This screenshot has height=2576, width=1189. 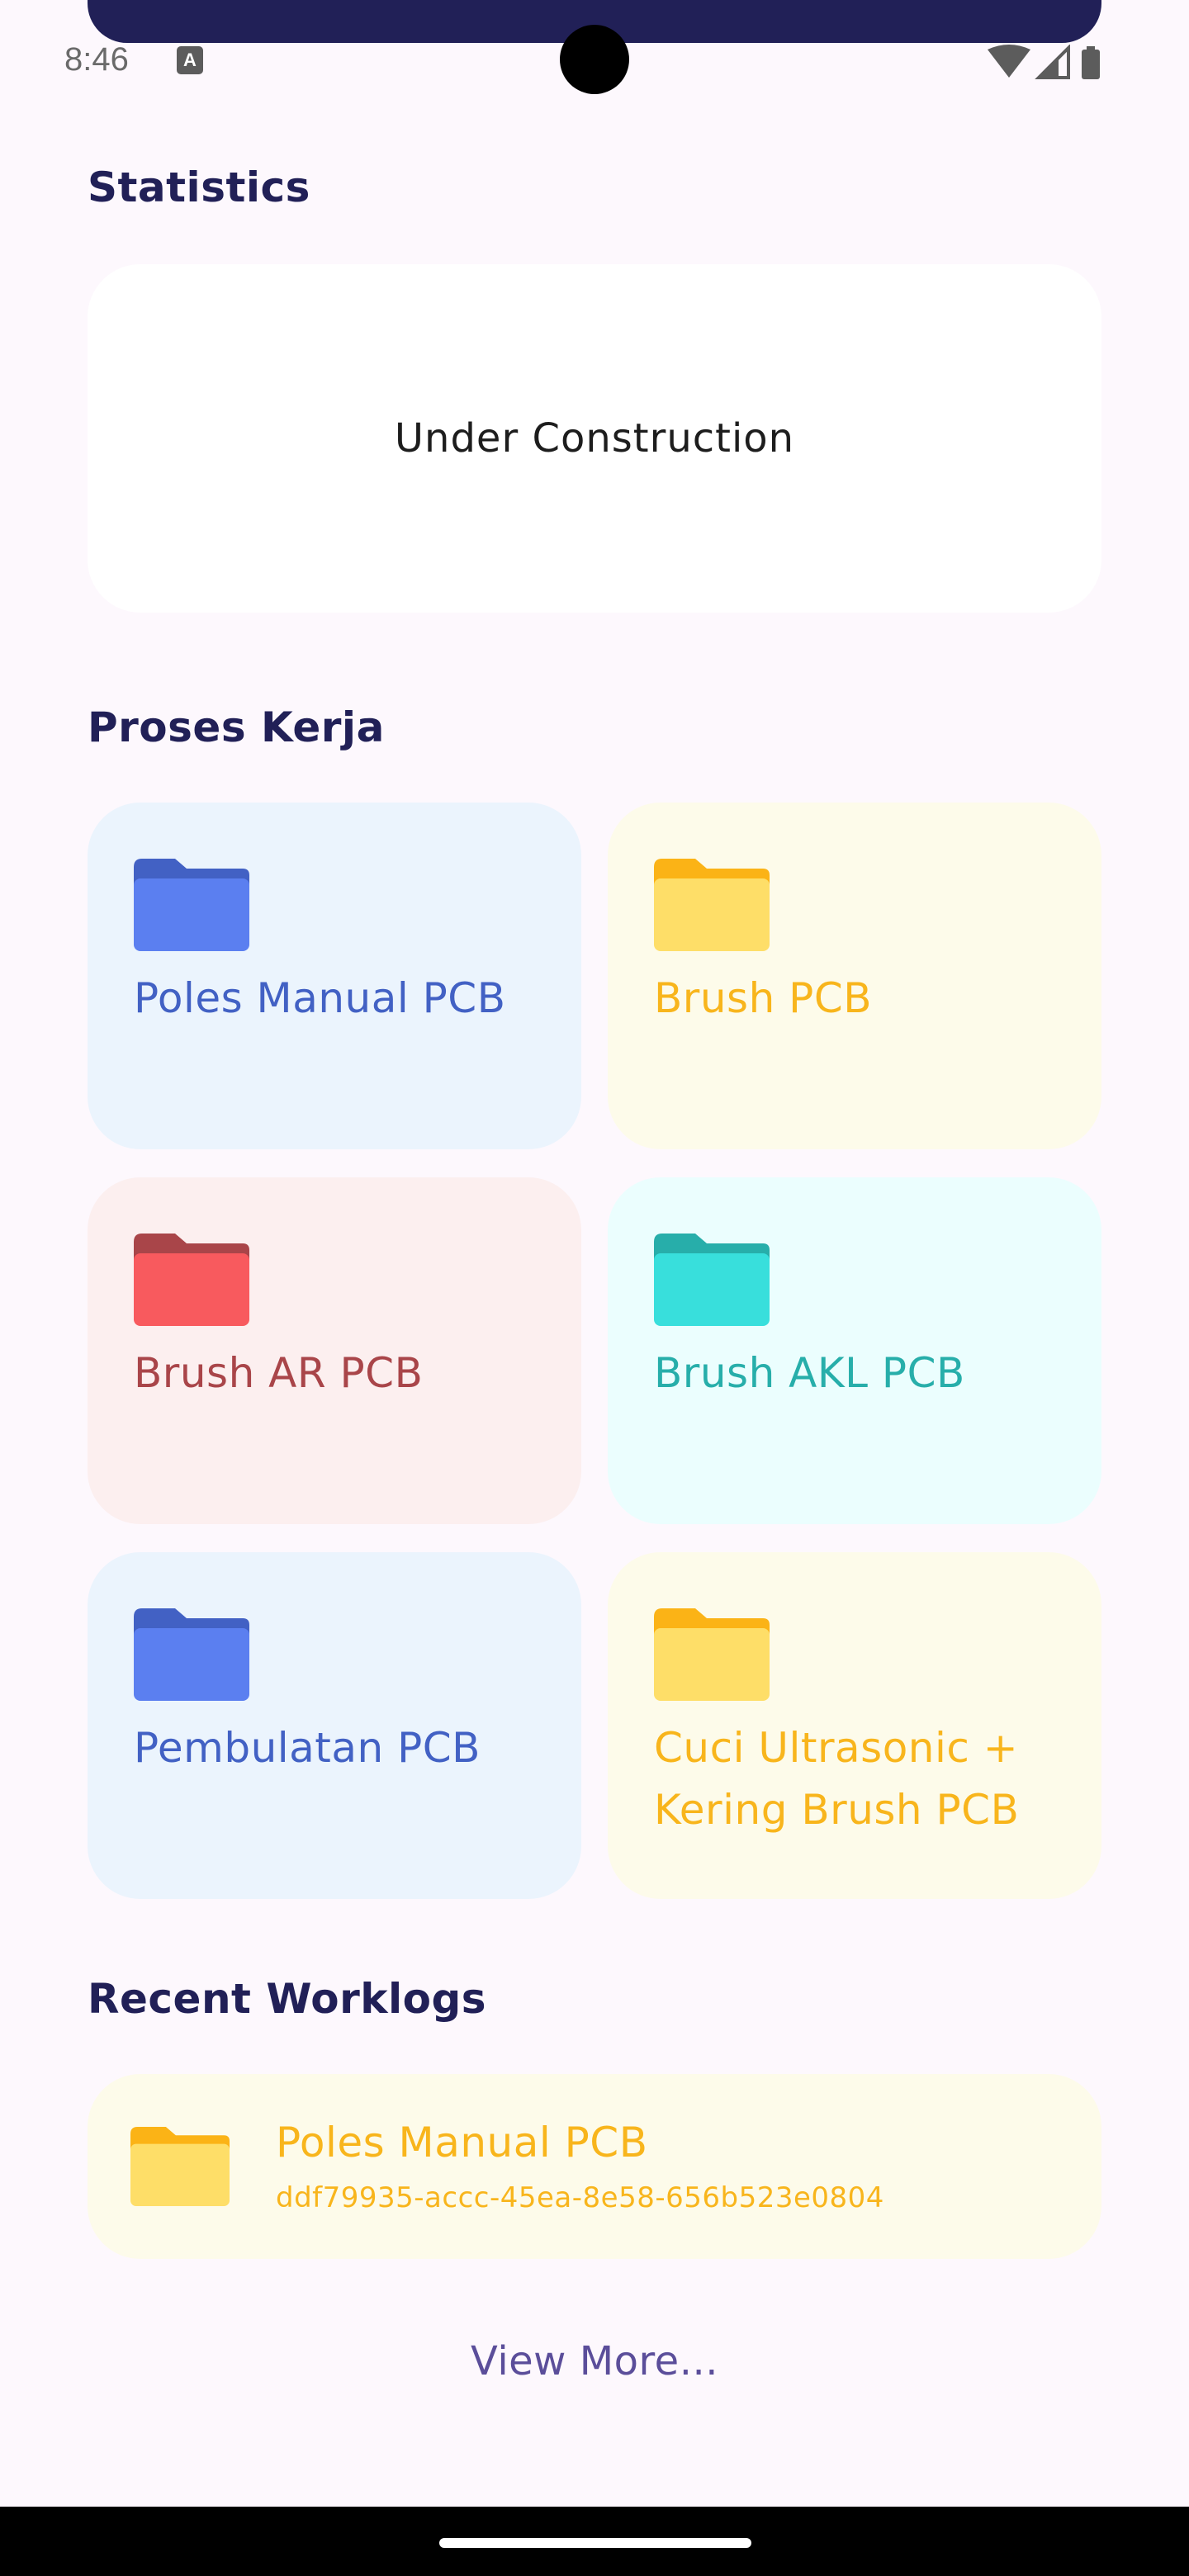 I want to click on home-gesture-handle, so click(x=595, y=2543).